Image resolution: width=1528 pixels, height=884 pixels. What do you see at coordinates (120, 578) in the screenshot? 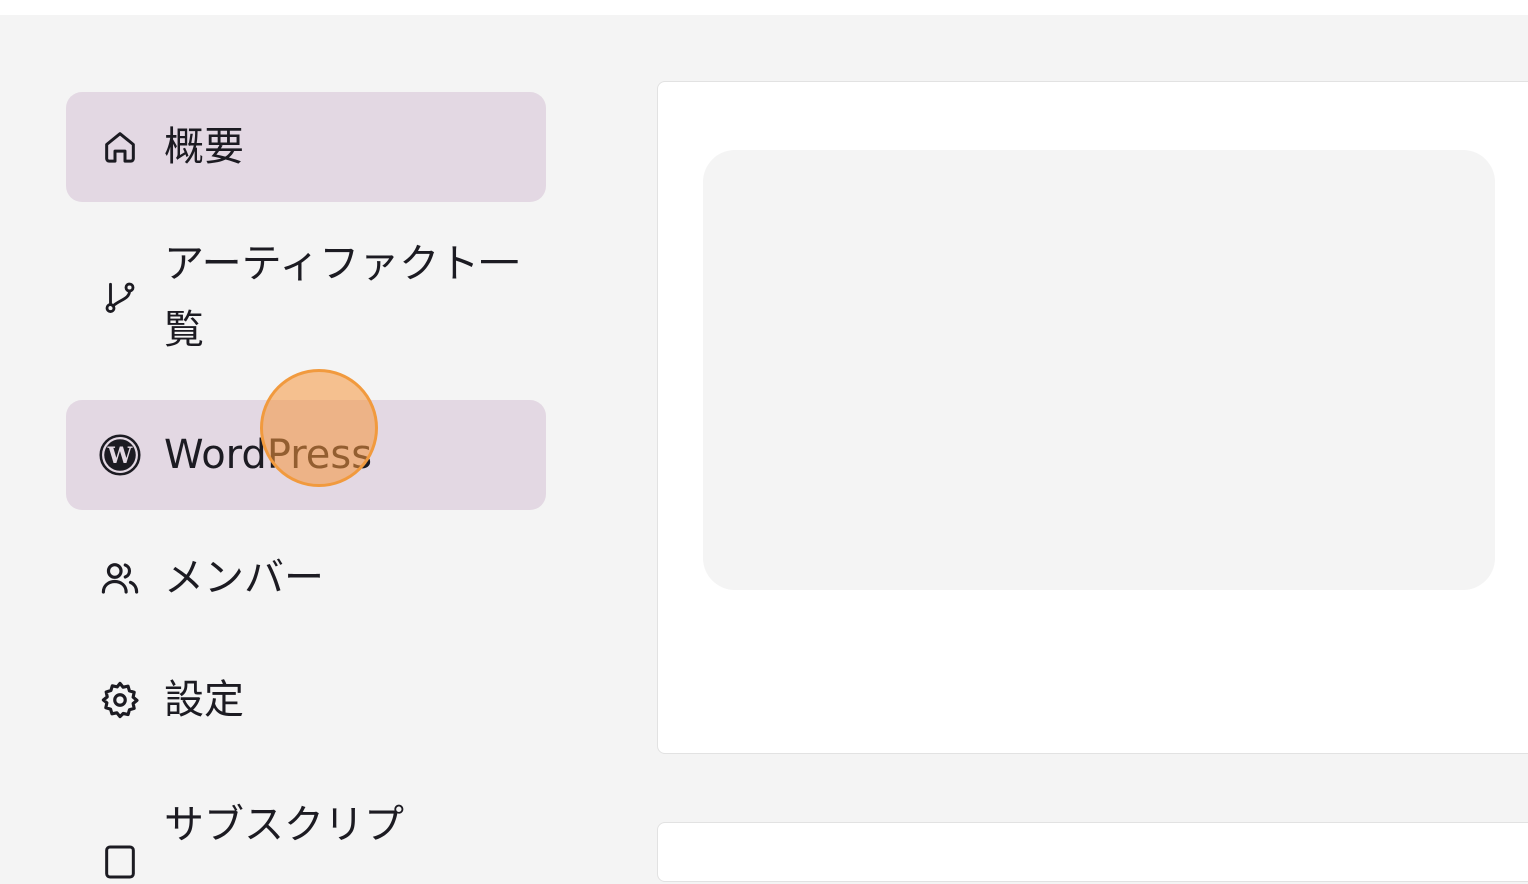
I see `users-icon` at bounding box center [120, 578].